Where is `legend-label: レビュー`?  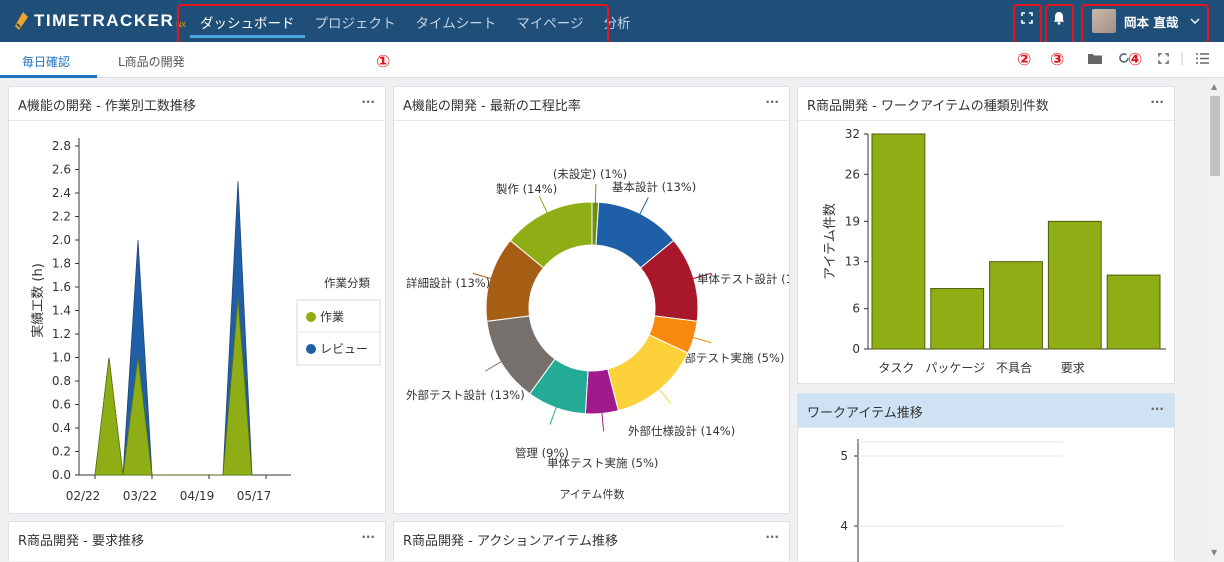
legend-label: レビュー is located at coordinates (344, 349).